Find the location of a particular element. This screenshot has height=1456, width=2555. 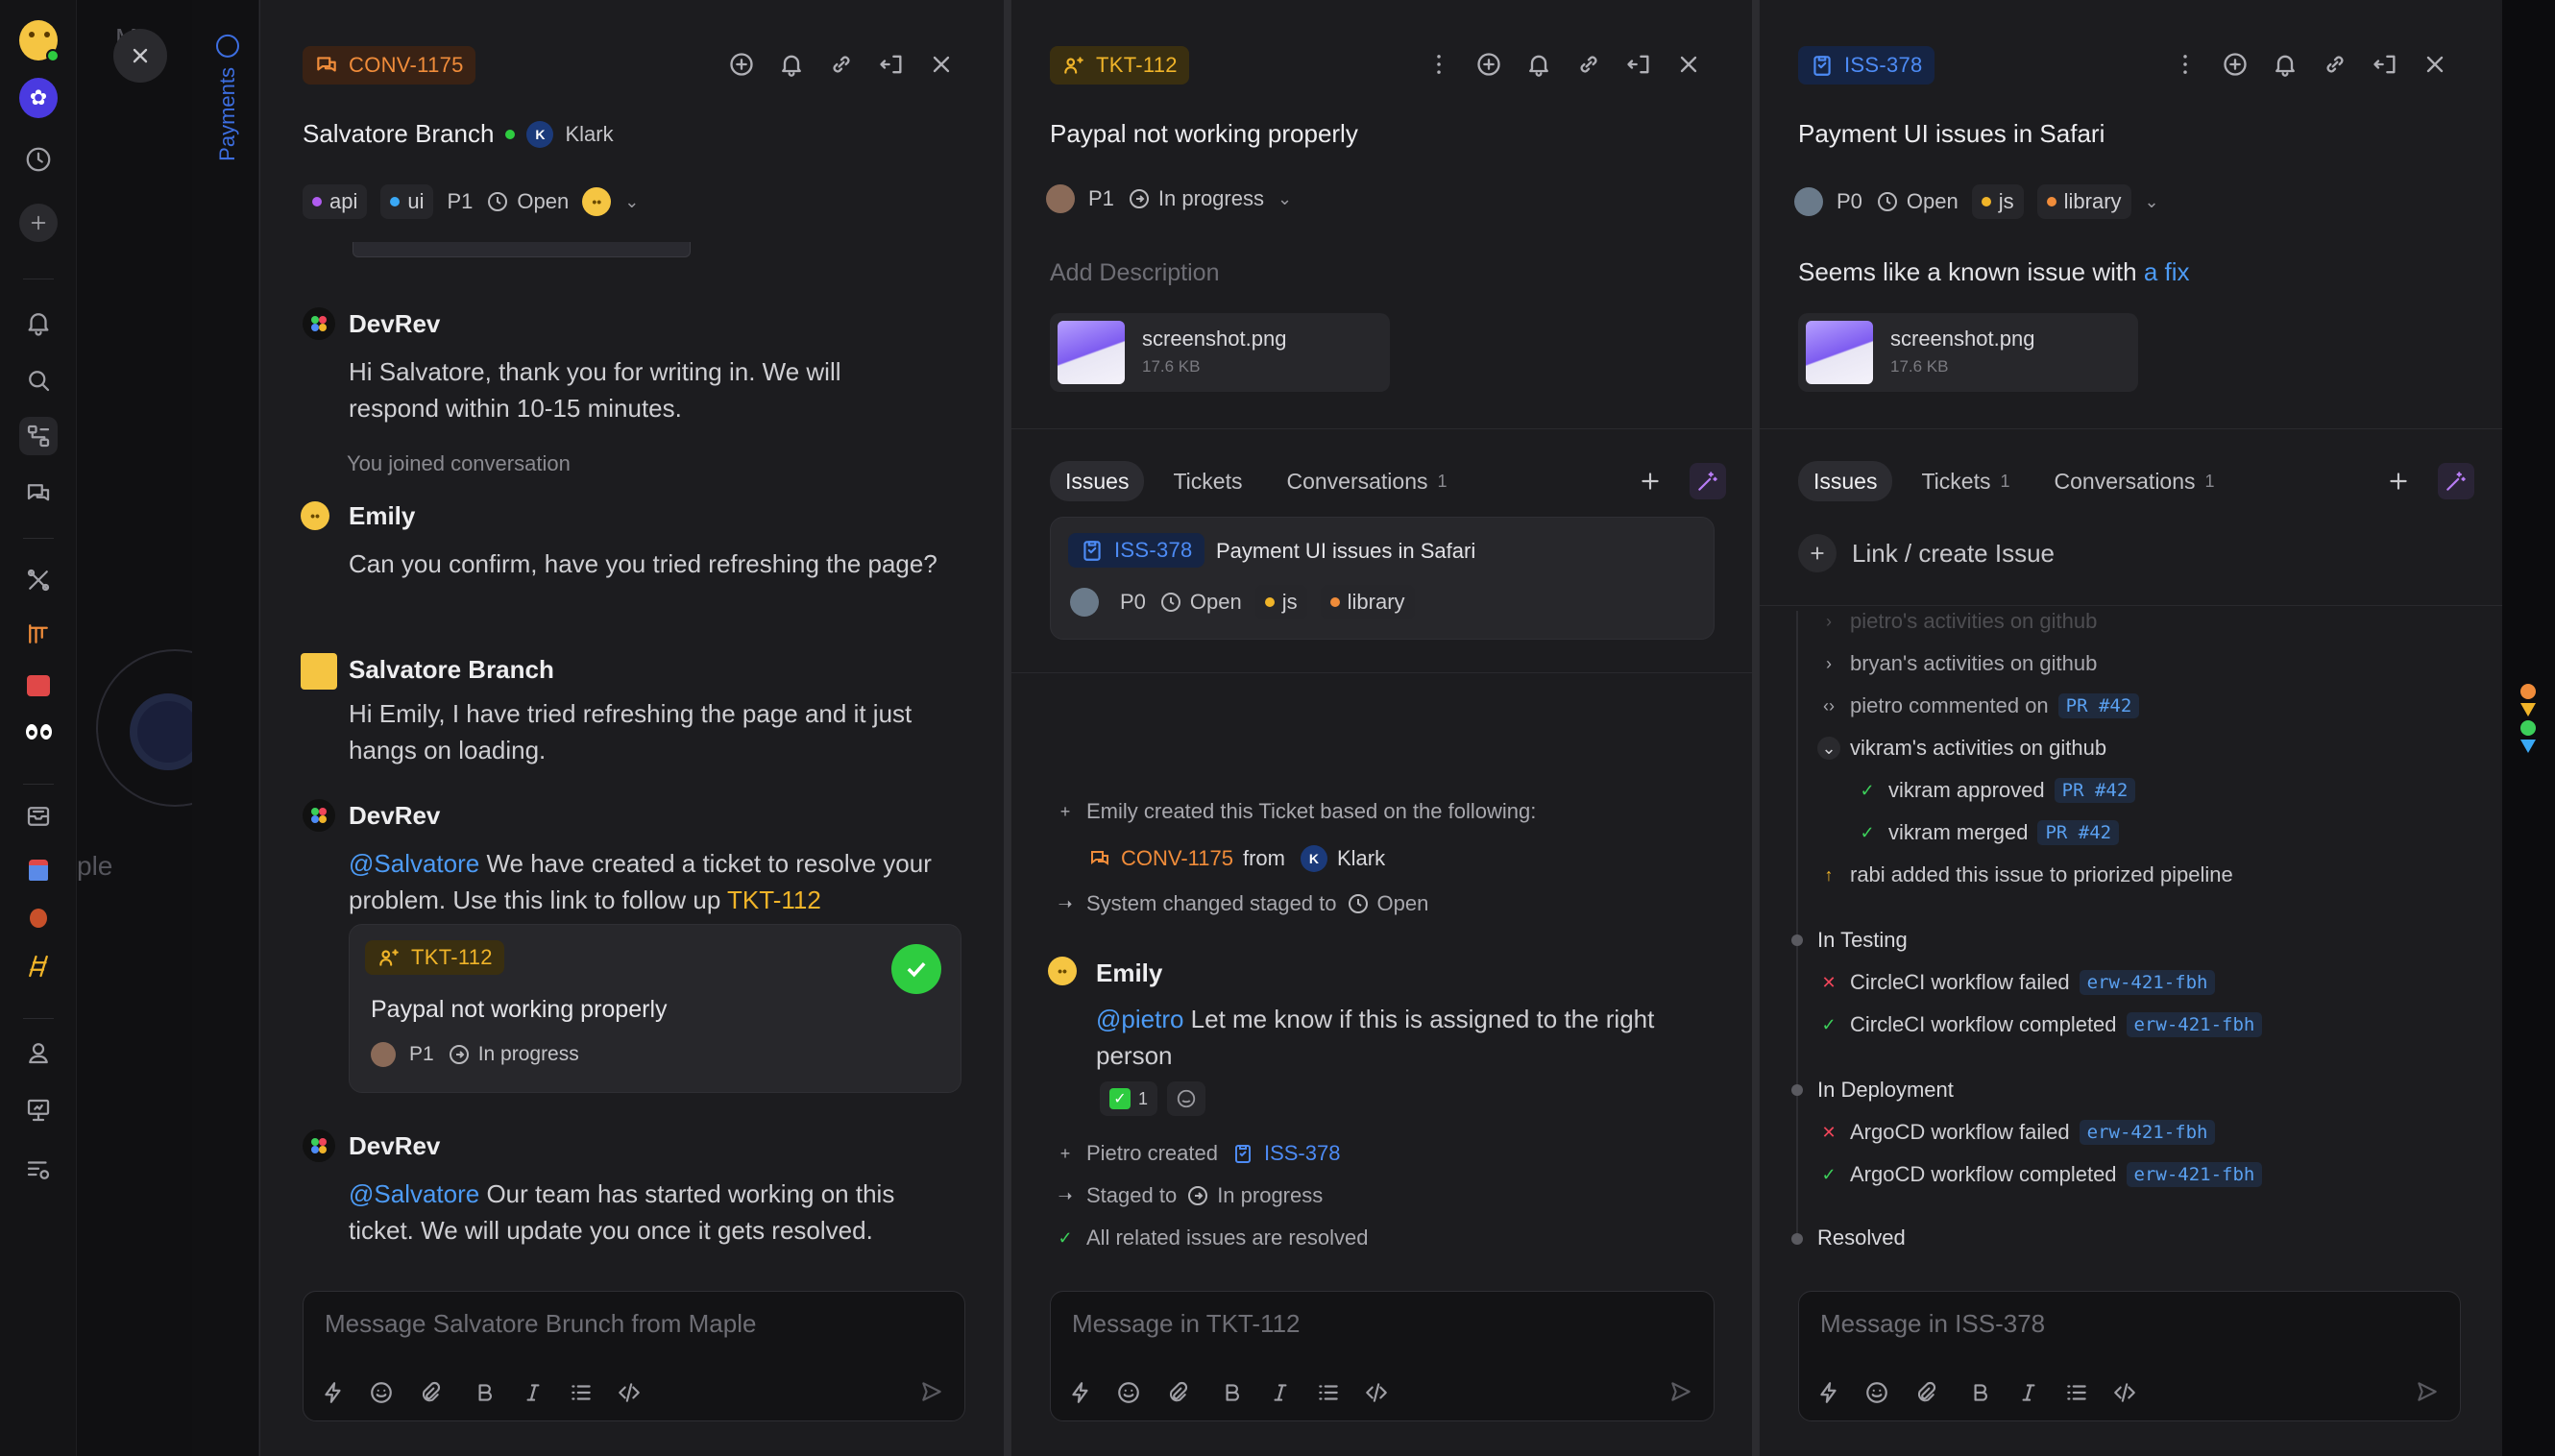

message-composer: Message in TKT-112 is located at coordinates (1382, 1356).